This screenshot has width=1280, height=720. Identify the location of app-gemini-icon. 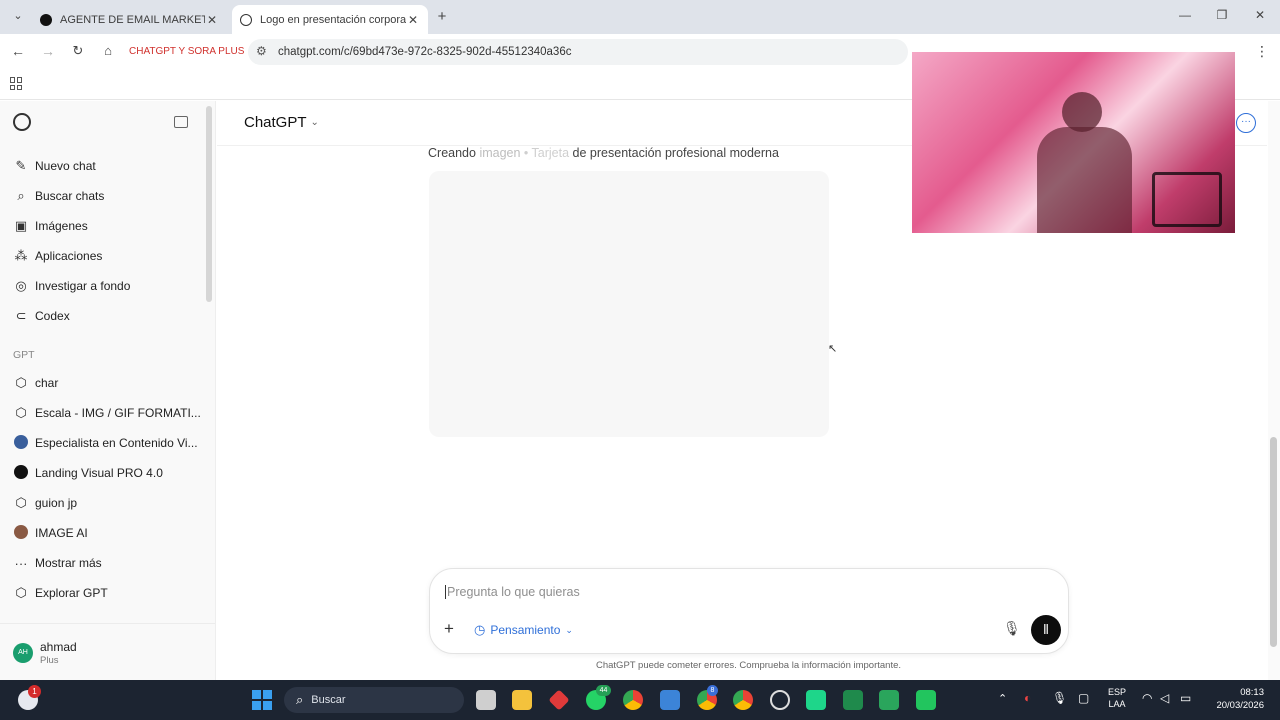
(853, 700).